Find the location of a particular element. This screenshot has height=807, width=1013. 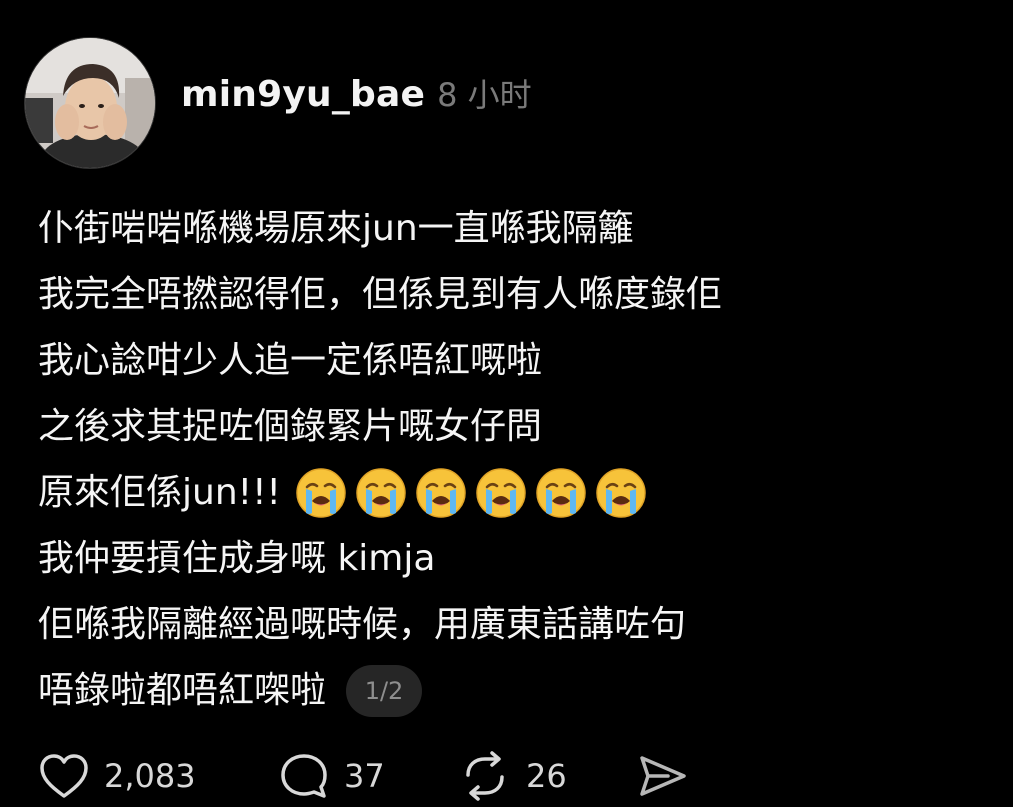

repost-button: 26 is located at coordinates (548, 776).